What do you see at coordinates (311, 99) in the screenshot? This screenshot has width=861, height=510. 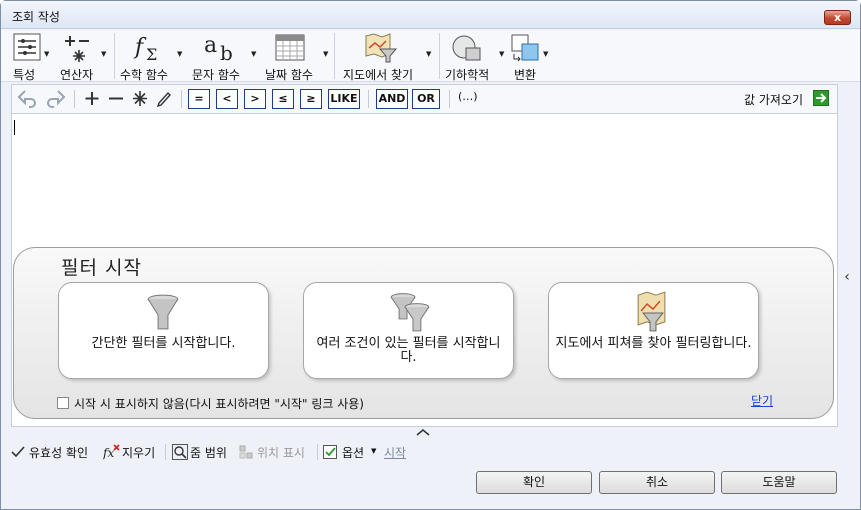 I see `greater-equal-operator-button: ≥` at bounding box center [311, 99].